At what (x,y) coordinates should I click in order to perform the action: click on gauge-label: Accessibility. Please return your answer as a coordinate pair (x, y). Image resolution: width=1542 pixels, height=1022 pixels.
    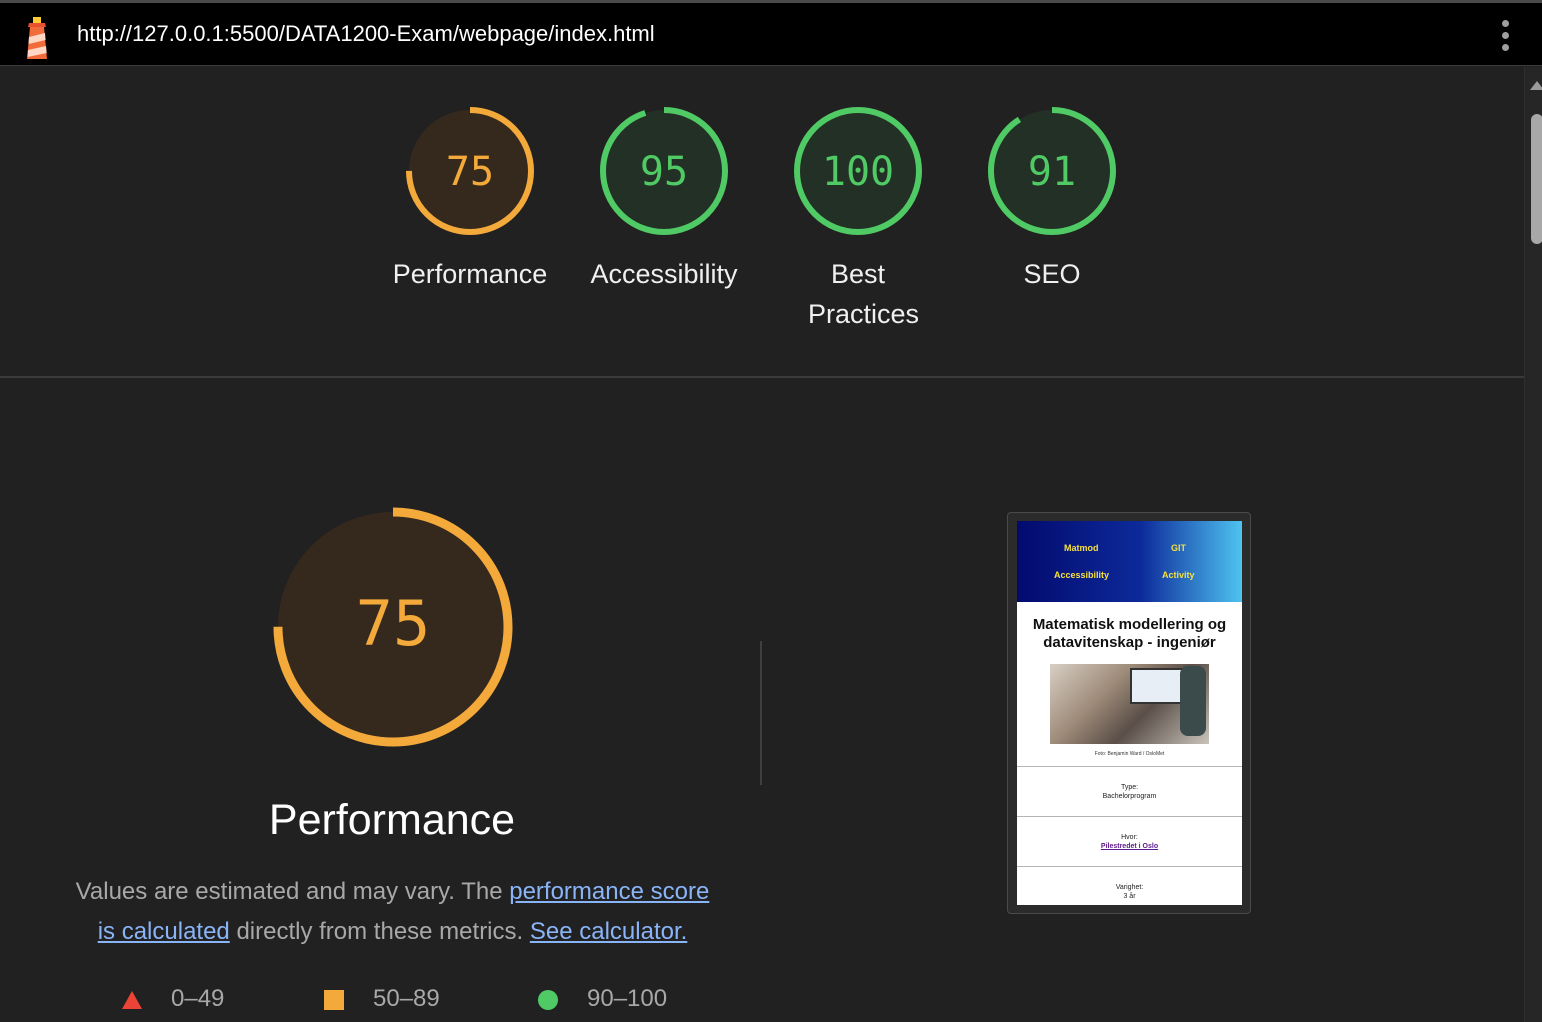
    Looking at the image, I should click on (664, 274).